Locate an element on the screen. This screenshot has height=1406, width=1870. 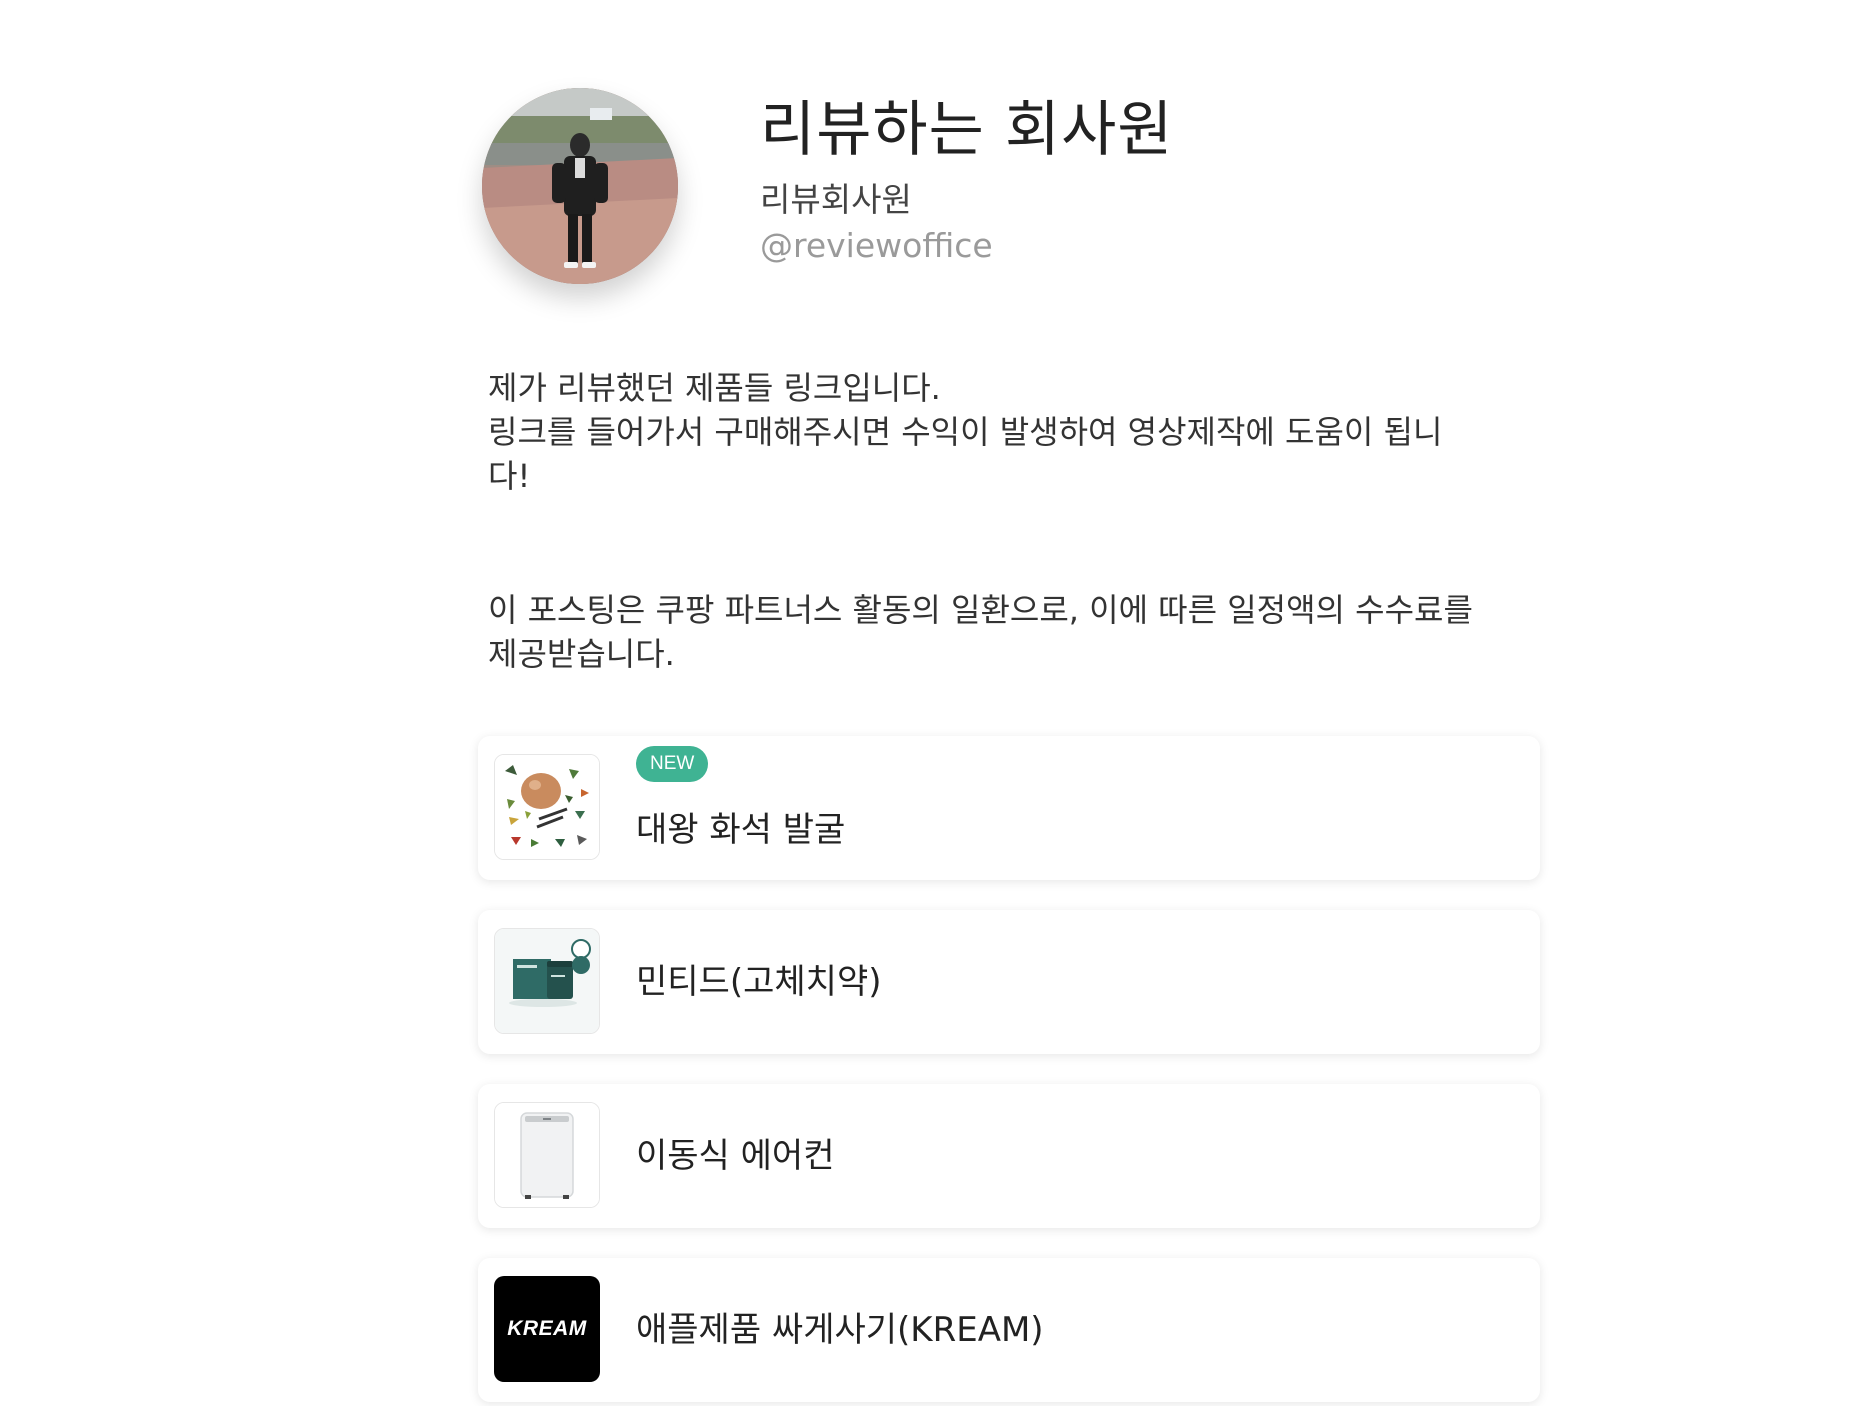
link-card-fossil-kit: NEW 대왕 화석 발굴 is located at coordinates (1009, 808).